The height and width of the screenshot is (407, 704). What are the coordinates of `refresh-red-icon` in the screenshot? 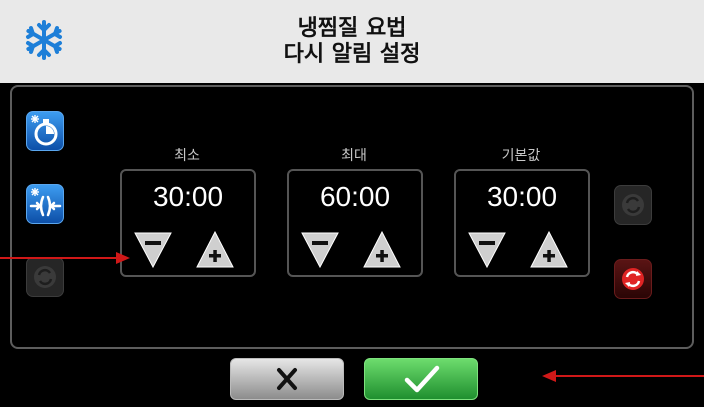 It's located at (633, 279).